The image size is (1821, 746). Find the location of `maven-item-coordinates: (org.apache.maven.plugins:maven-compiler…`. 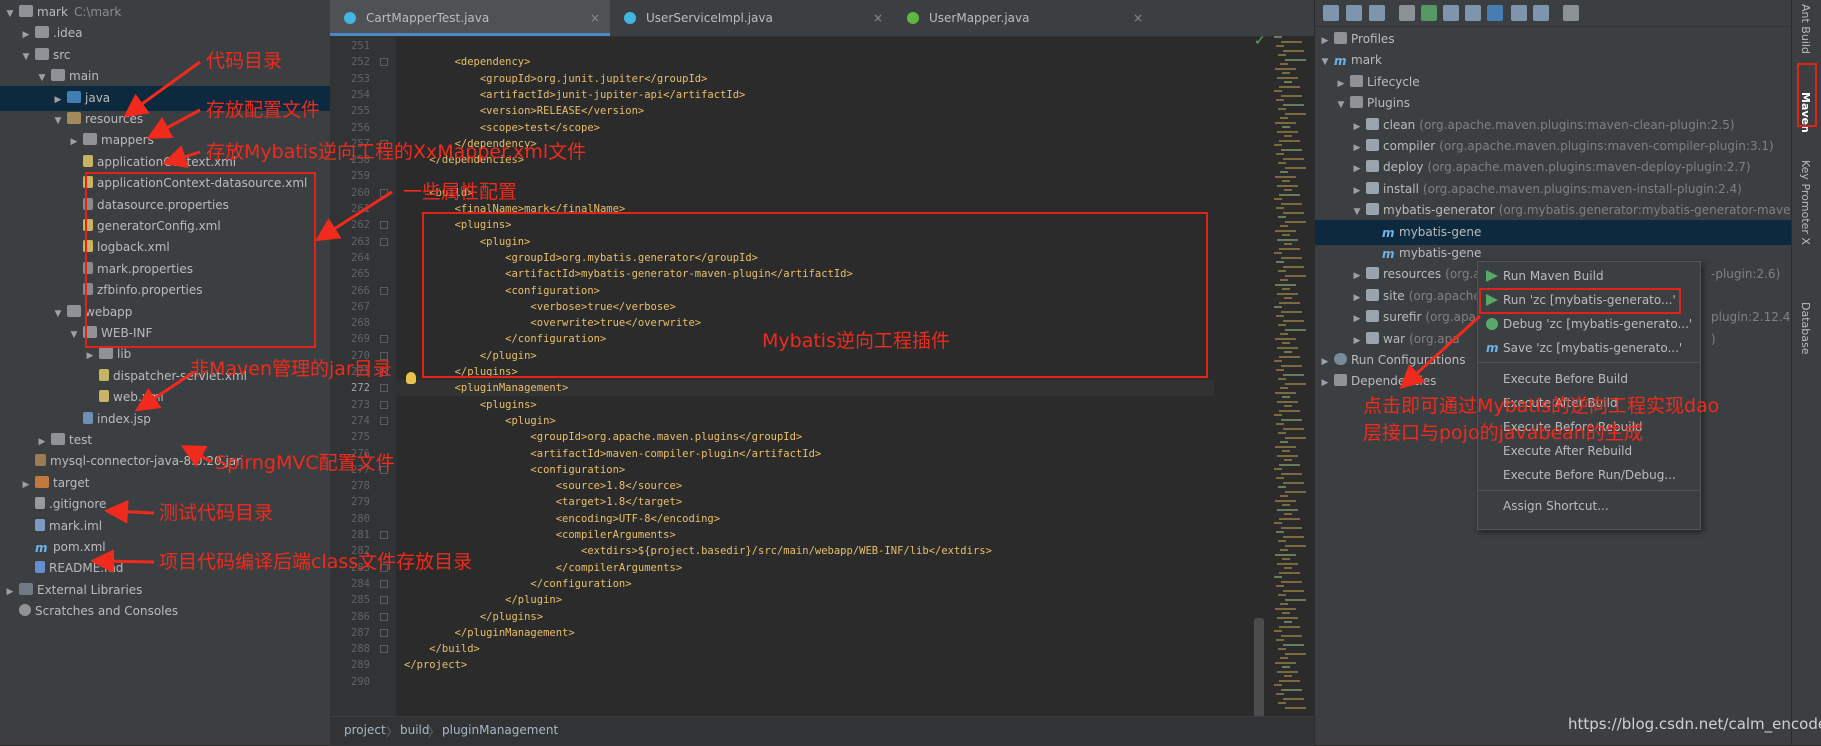

maven-item-coordinates: (org.apache.maven.plugins:maven-compiler… is located at coordinates (1606, 146).